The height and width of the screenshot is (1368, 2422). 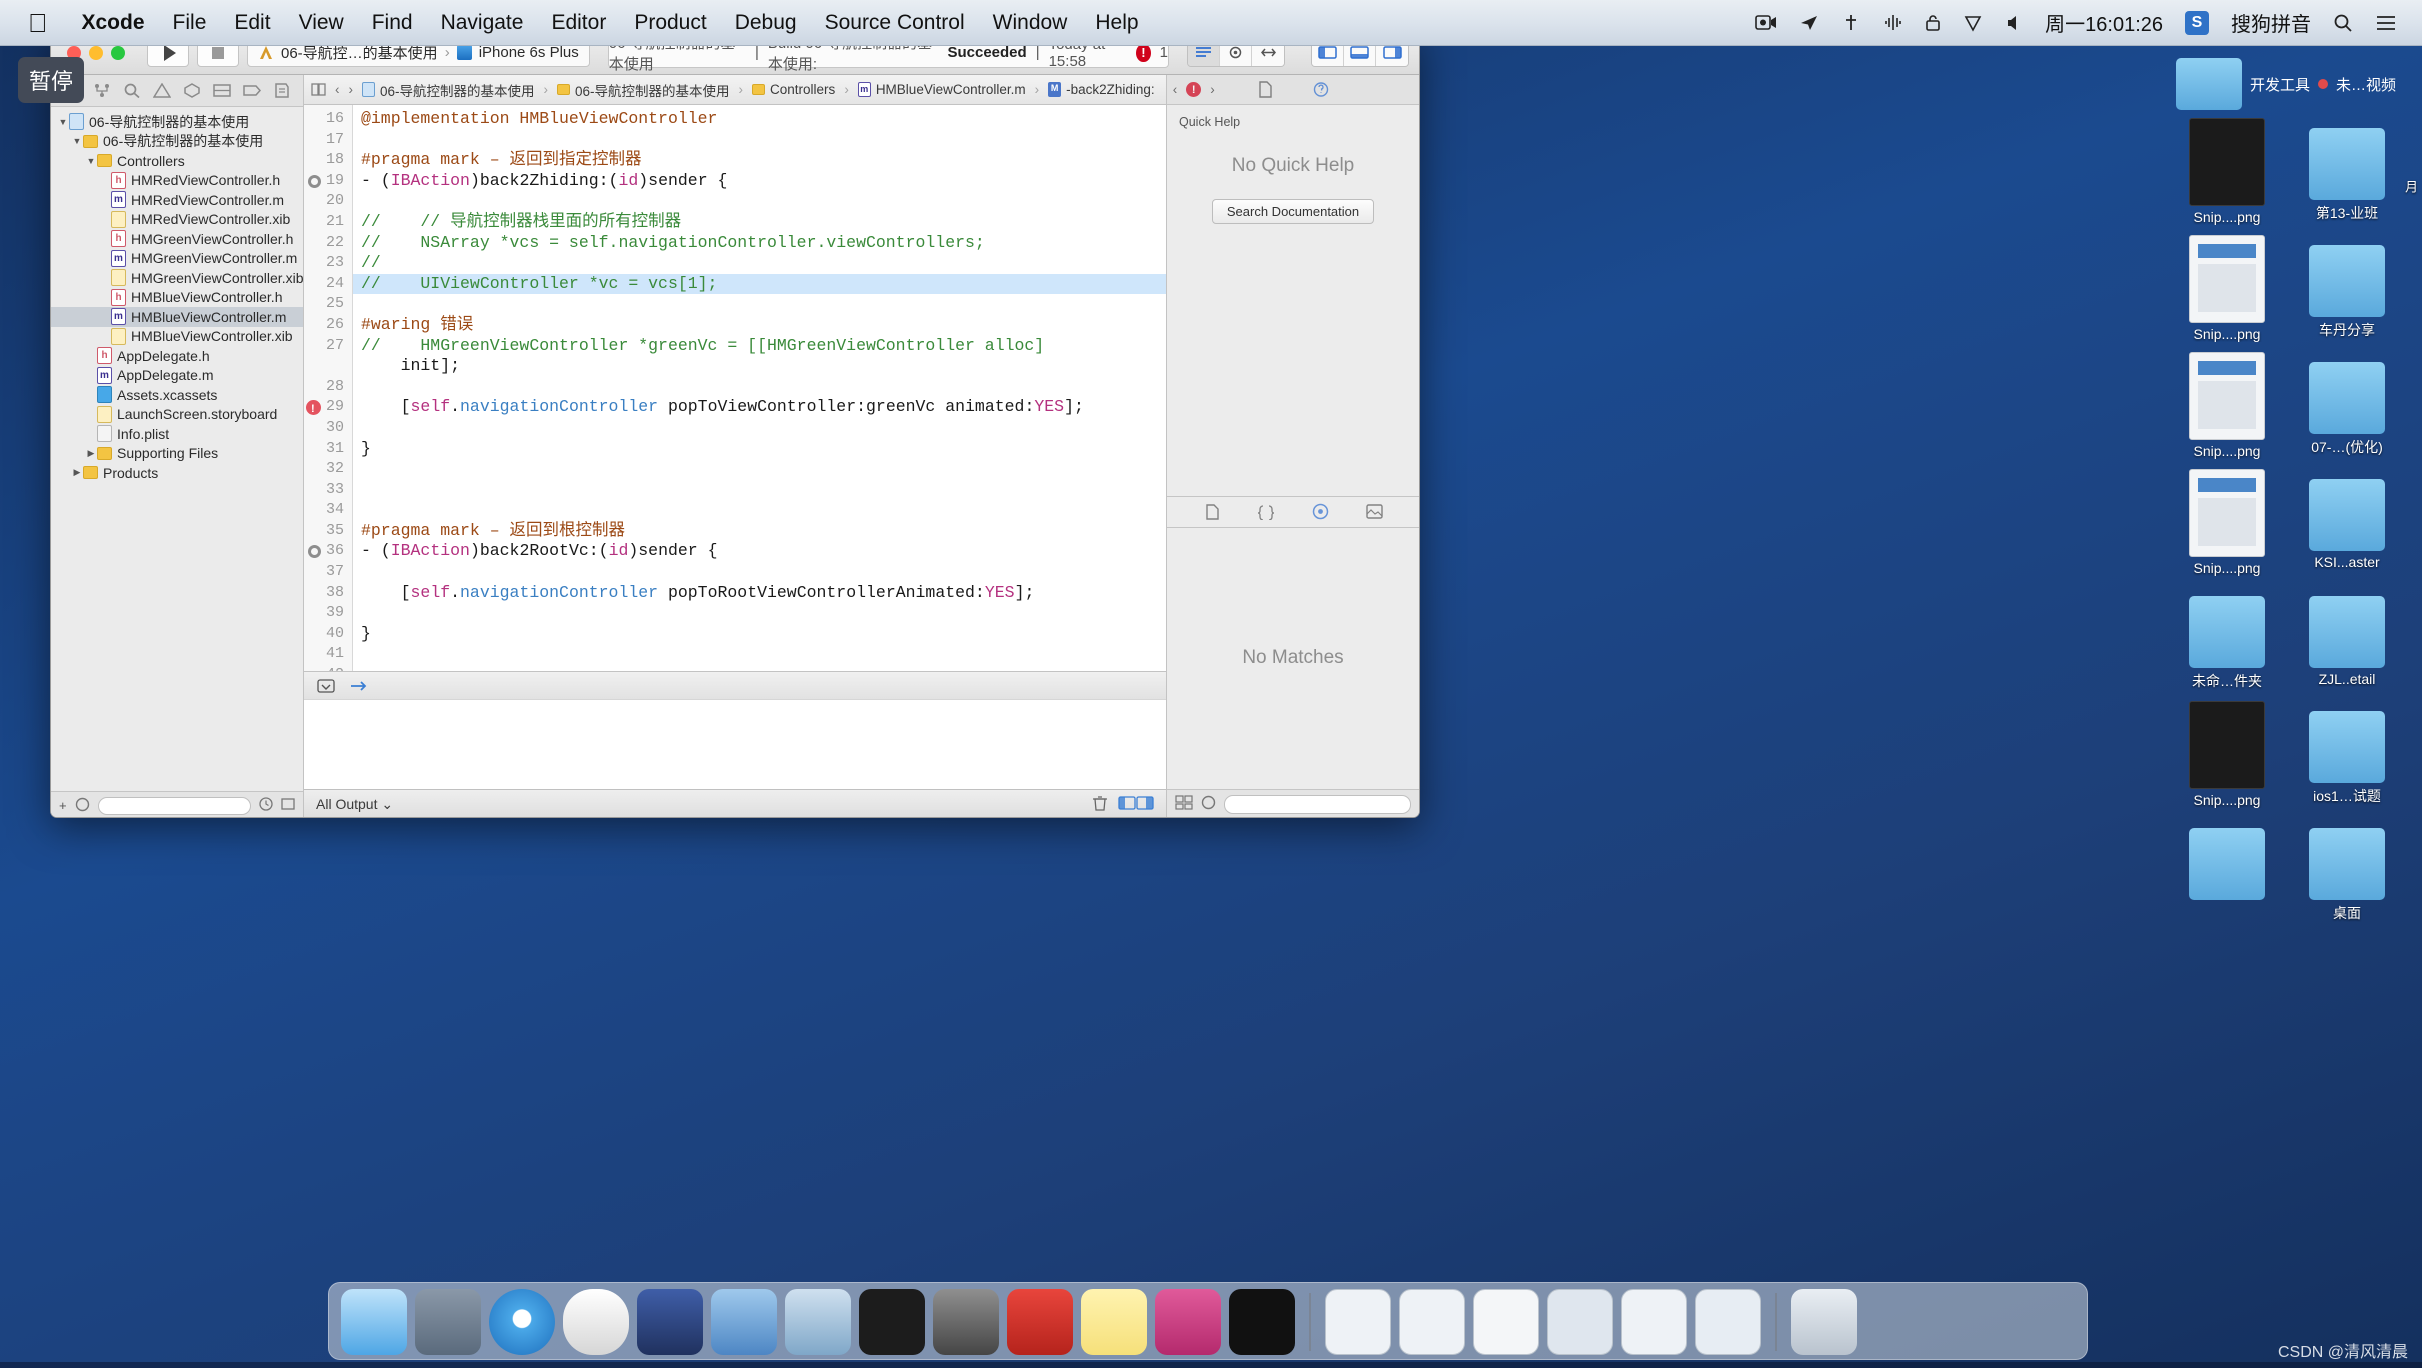 I want to click on airdrop-icon, so click(x=1851, y=23).